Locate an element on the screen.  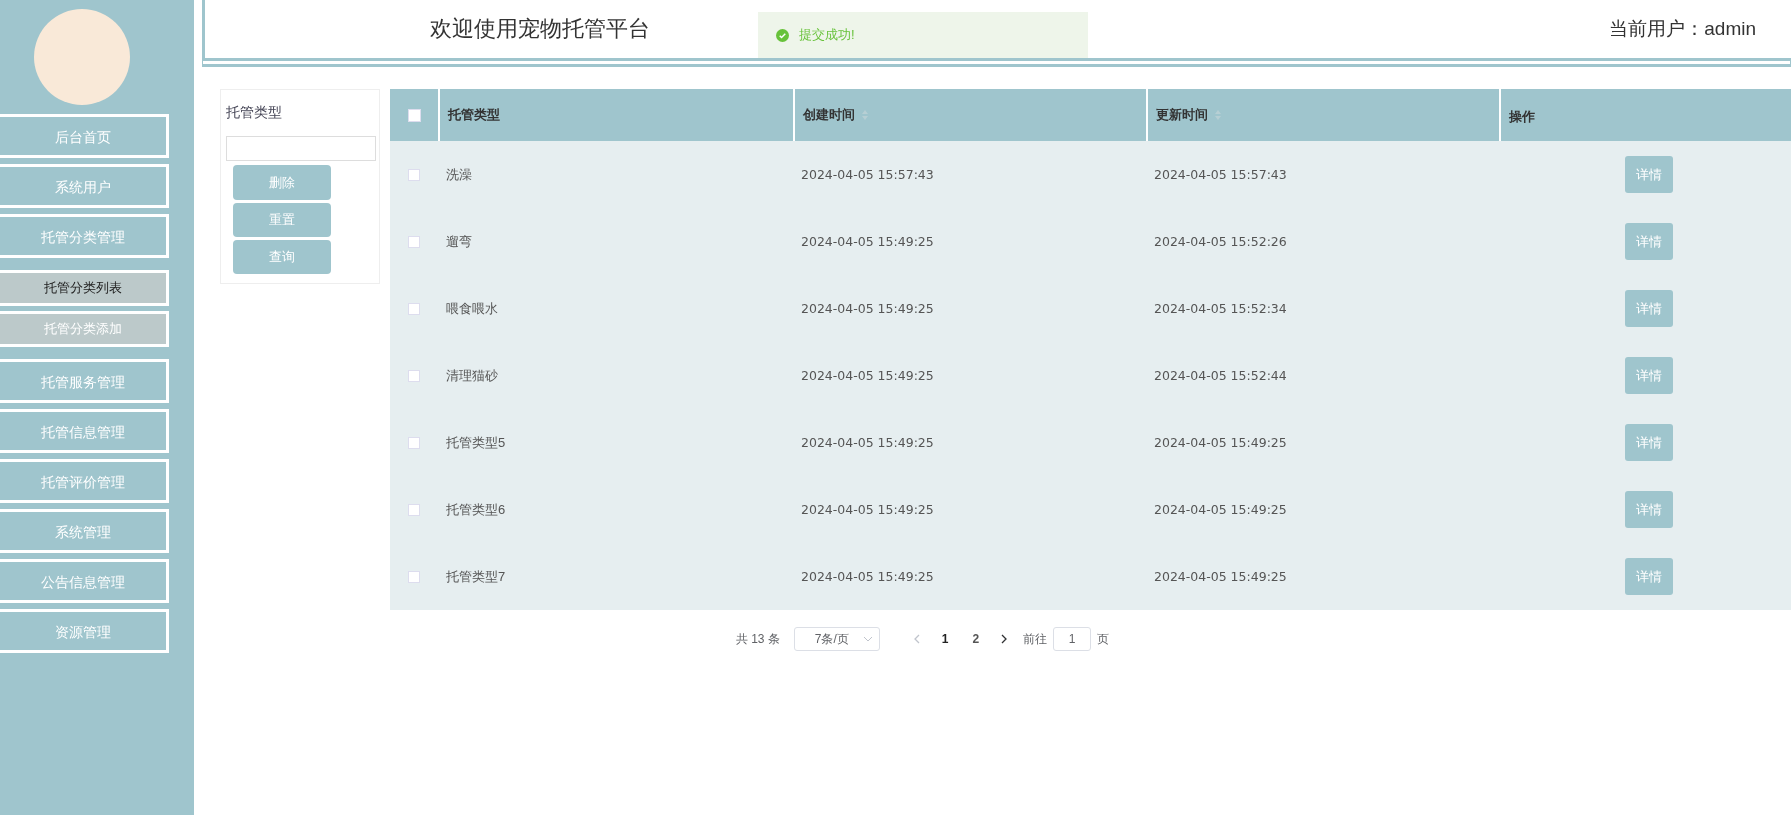
table-cell-text: 托管类型5 is located at coordinates (476, 442).